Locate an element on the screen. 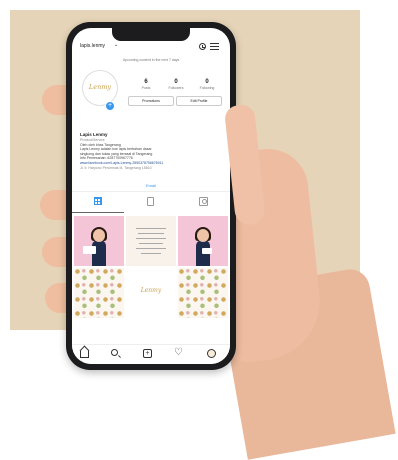 This screenshot has width=398, height=460. tagged-icon is located at coordinates (203, 201).